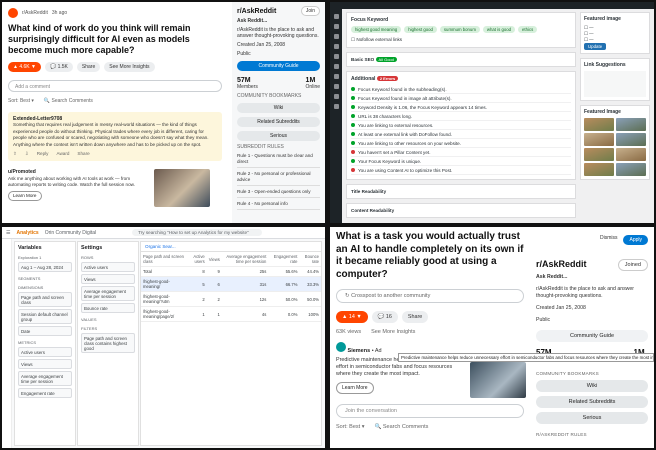  Describe the element at coordinates (8, 233) in the screenshot. I see `menu-icon: ☰` at that location.